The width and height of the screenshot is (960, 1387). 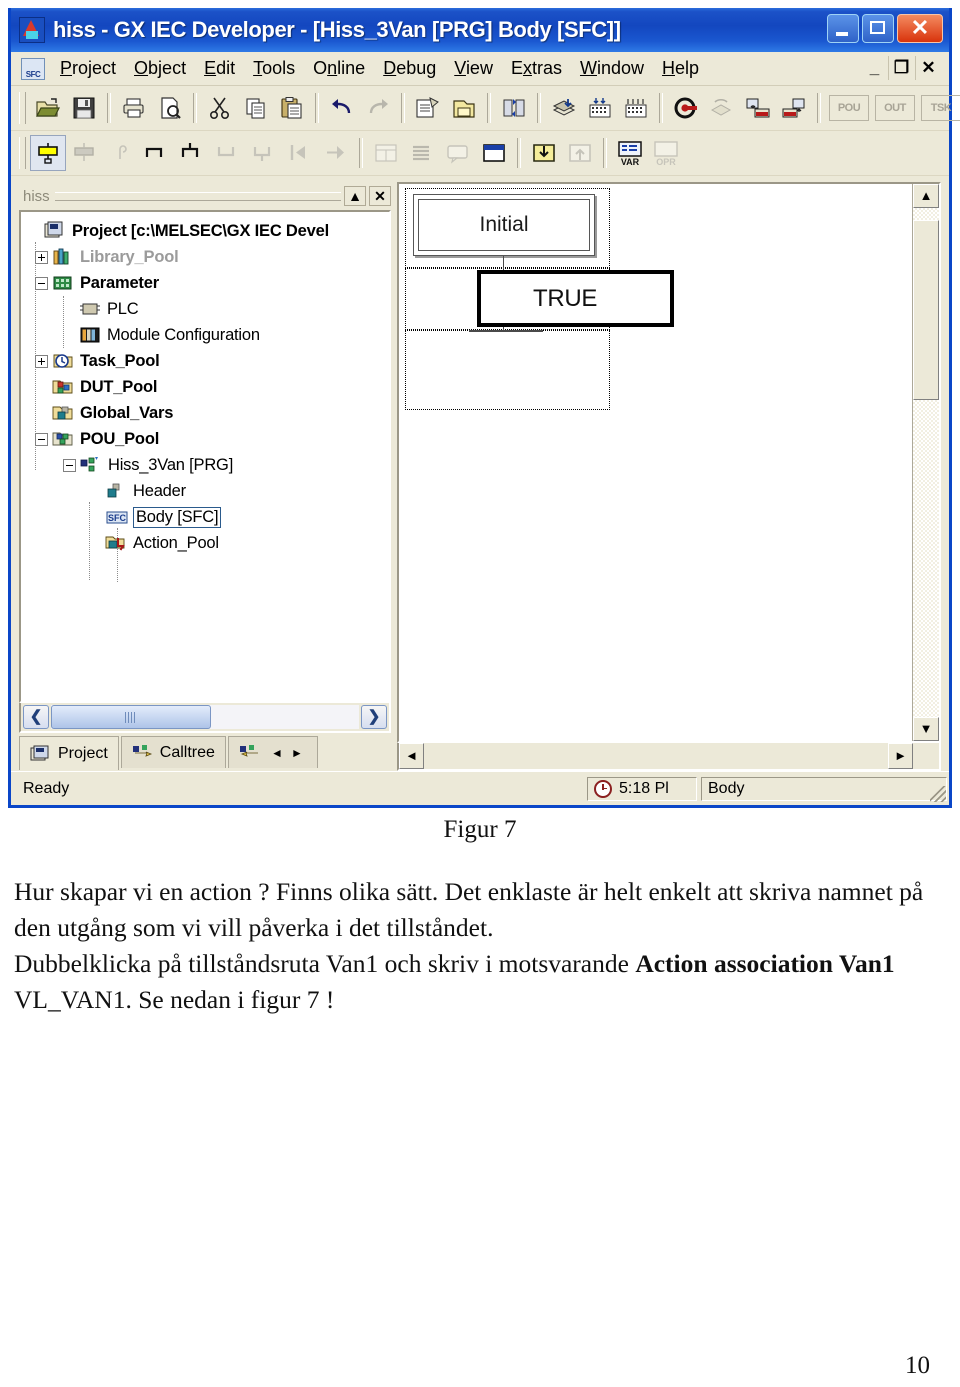 I want to click on operator-list-icon: OPR, so click(x=666, y=153).